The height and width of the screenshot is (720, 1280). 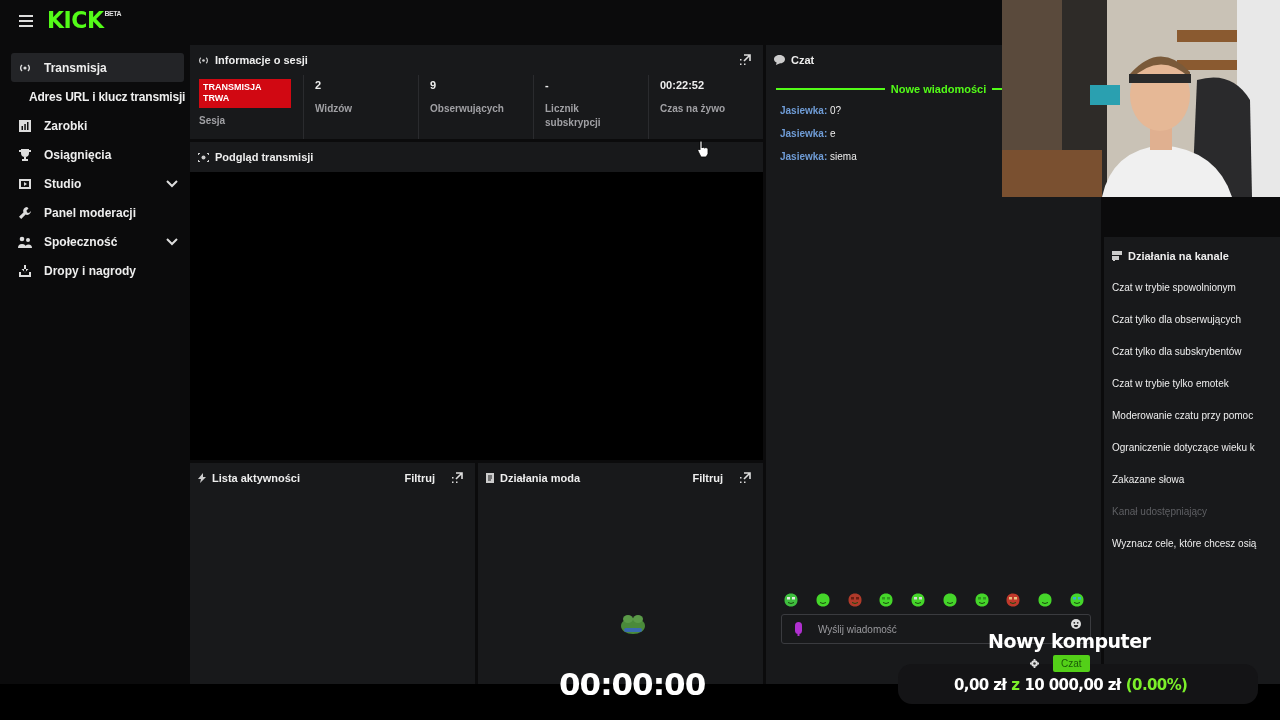 What do you see at coordinates (1072, 685) in the screenshot?
I see `goal-target: 10 000,00 zł` at bounding box center [1072, 685].